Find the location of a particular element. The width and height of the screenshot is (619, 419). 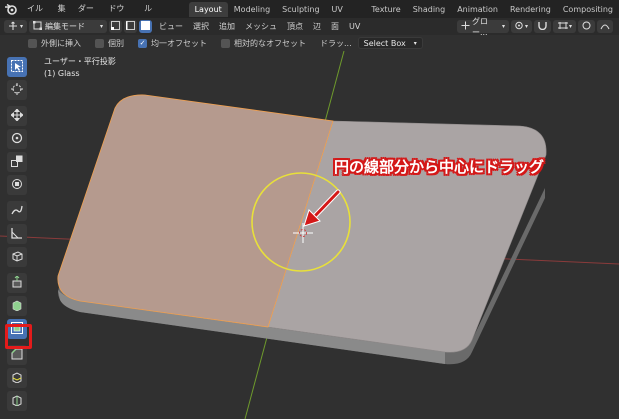

bevel-icon is located at coordinates (17, 355).